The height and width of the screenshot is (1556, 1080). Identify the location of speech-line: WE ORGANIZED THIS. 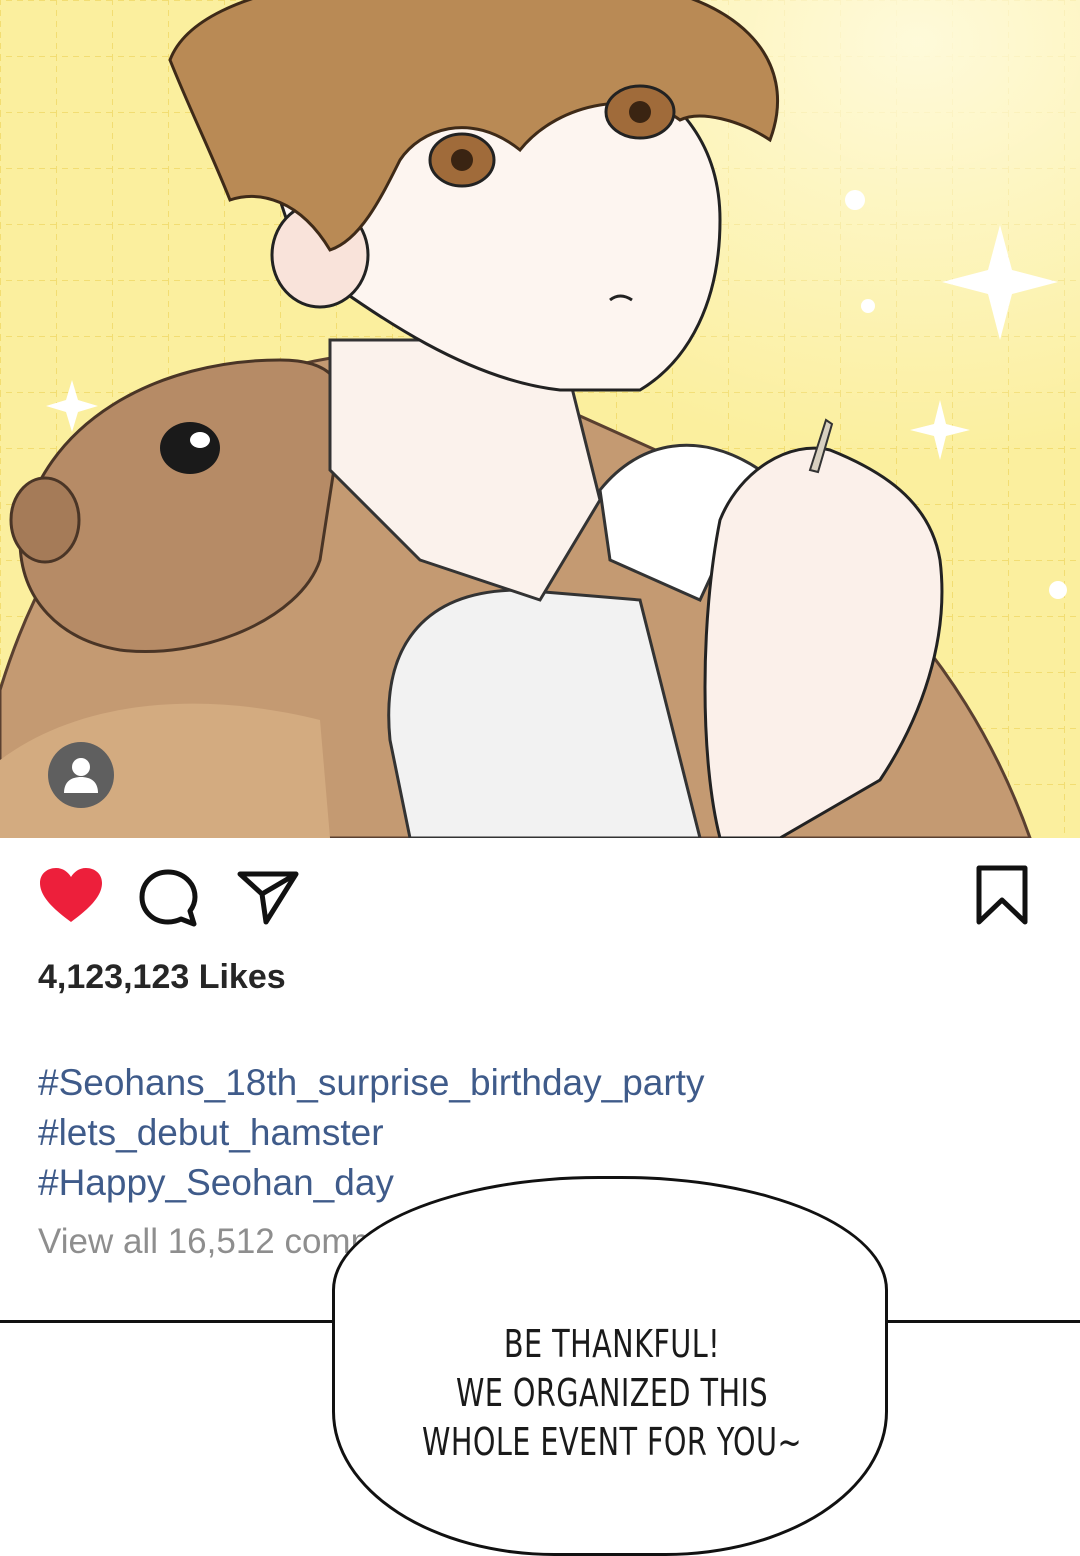
(612, 1393).